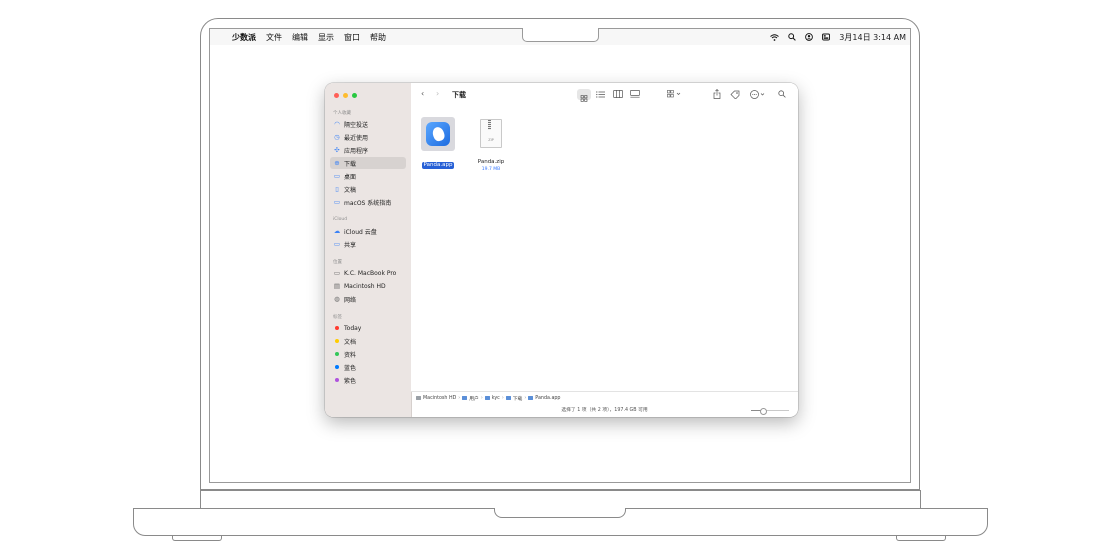 The image size is (1120, 560). What do you see at coordinates (368, 189) in the screenshot?
I see `sidebar-item-documents: ▯ 文稿` at bounding box center [368, 189].